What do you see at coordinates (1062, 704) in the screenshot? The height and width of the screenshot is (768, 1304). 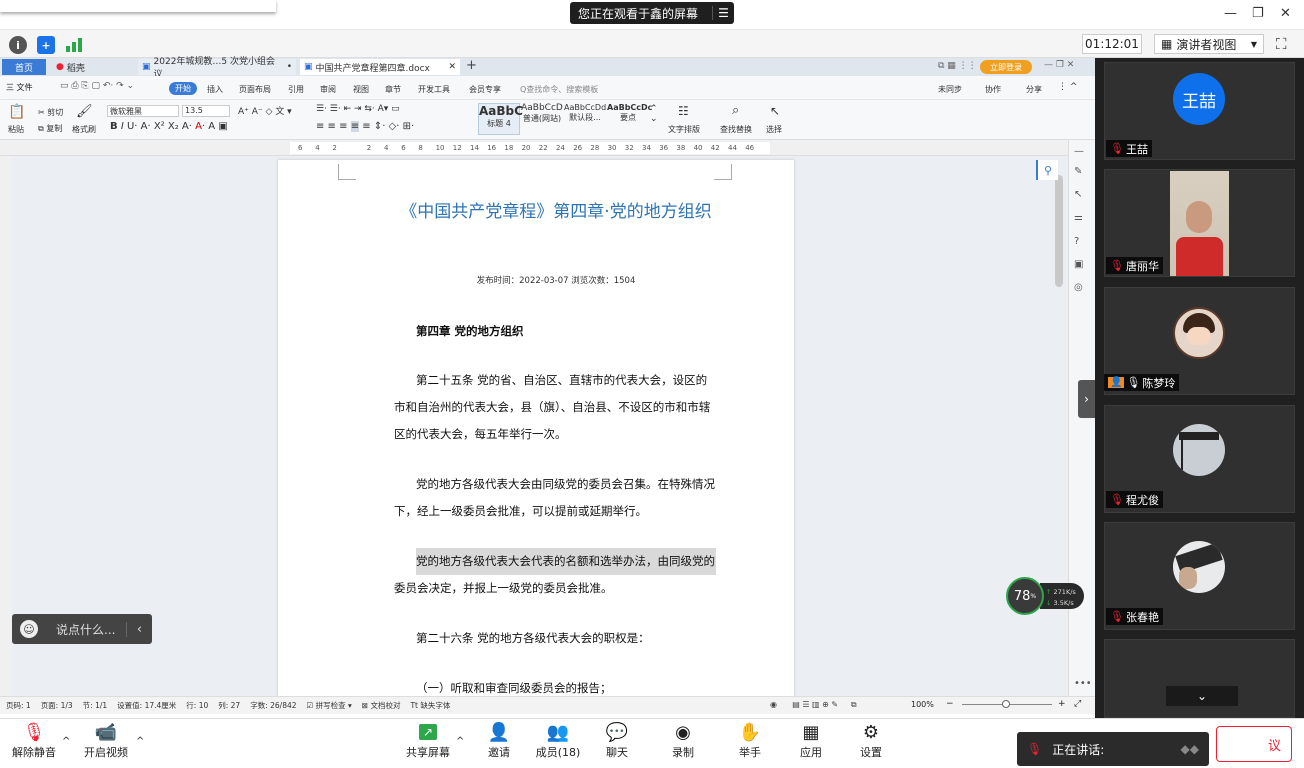 I see `zoom-in-icon: +` at bounding box center [1062, 704].